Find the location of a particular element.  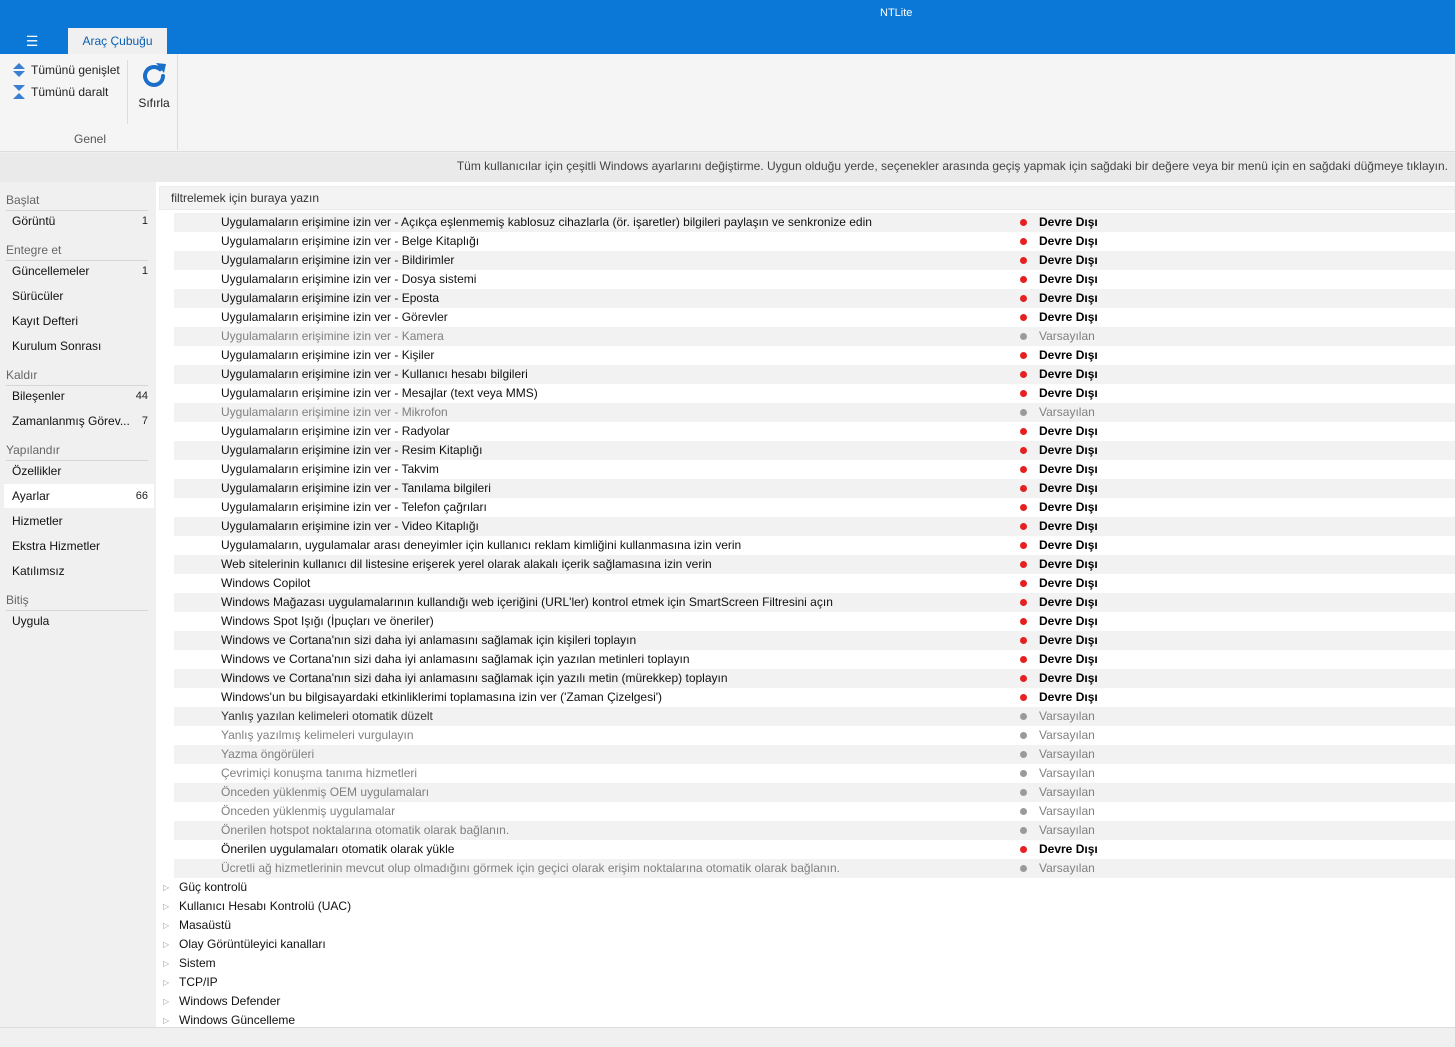

sidebar-item-unattended: Katılımsız is located at coordinates (79, 571).